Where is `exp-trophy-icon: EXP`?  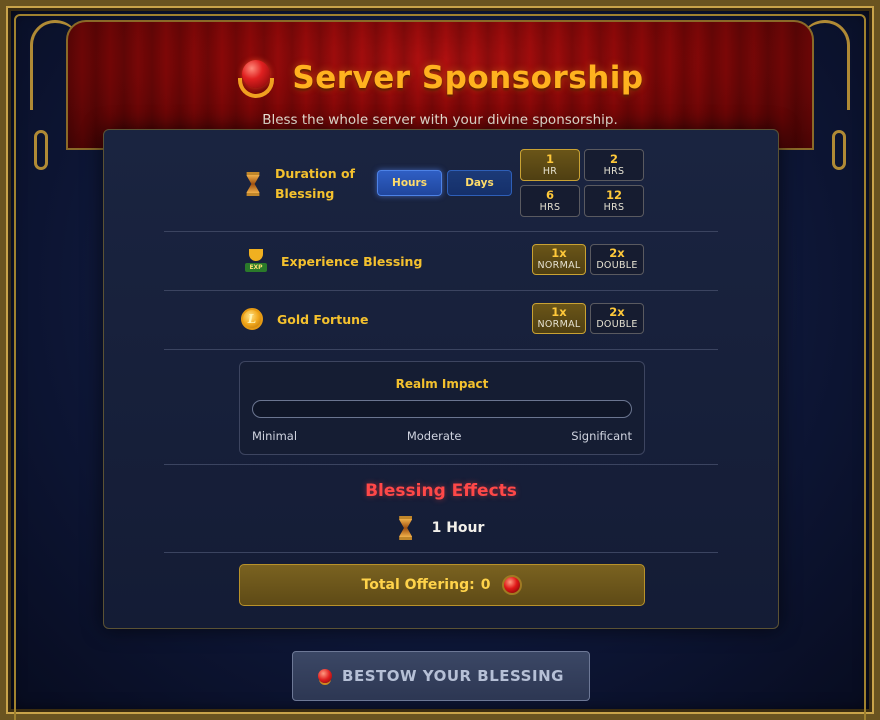
exp-trophy-icon: EXP is located at coordinates (256, 261).